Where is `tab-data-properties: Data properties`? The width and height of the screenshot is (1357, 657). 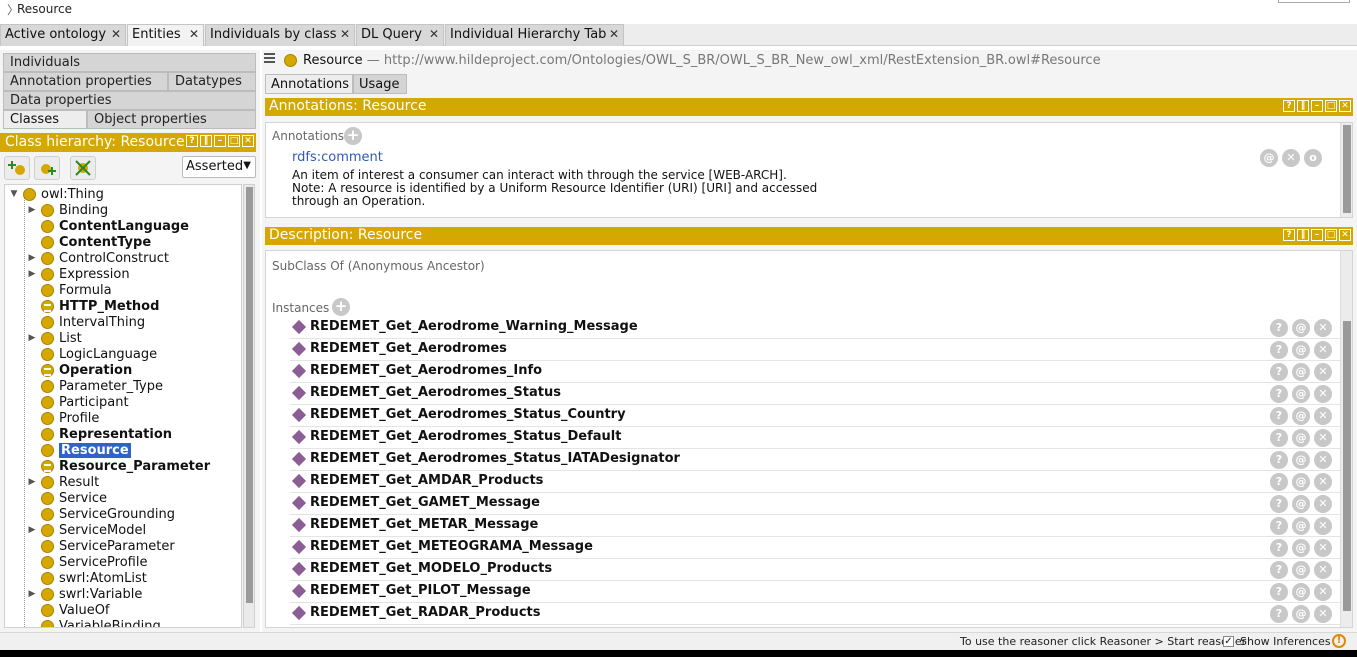
tab-data-properties: Data properties is located at coordinates (129, 100).